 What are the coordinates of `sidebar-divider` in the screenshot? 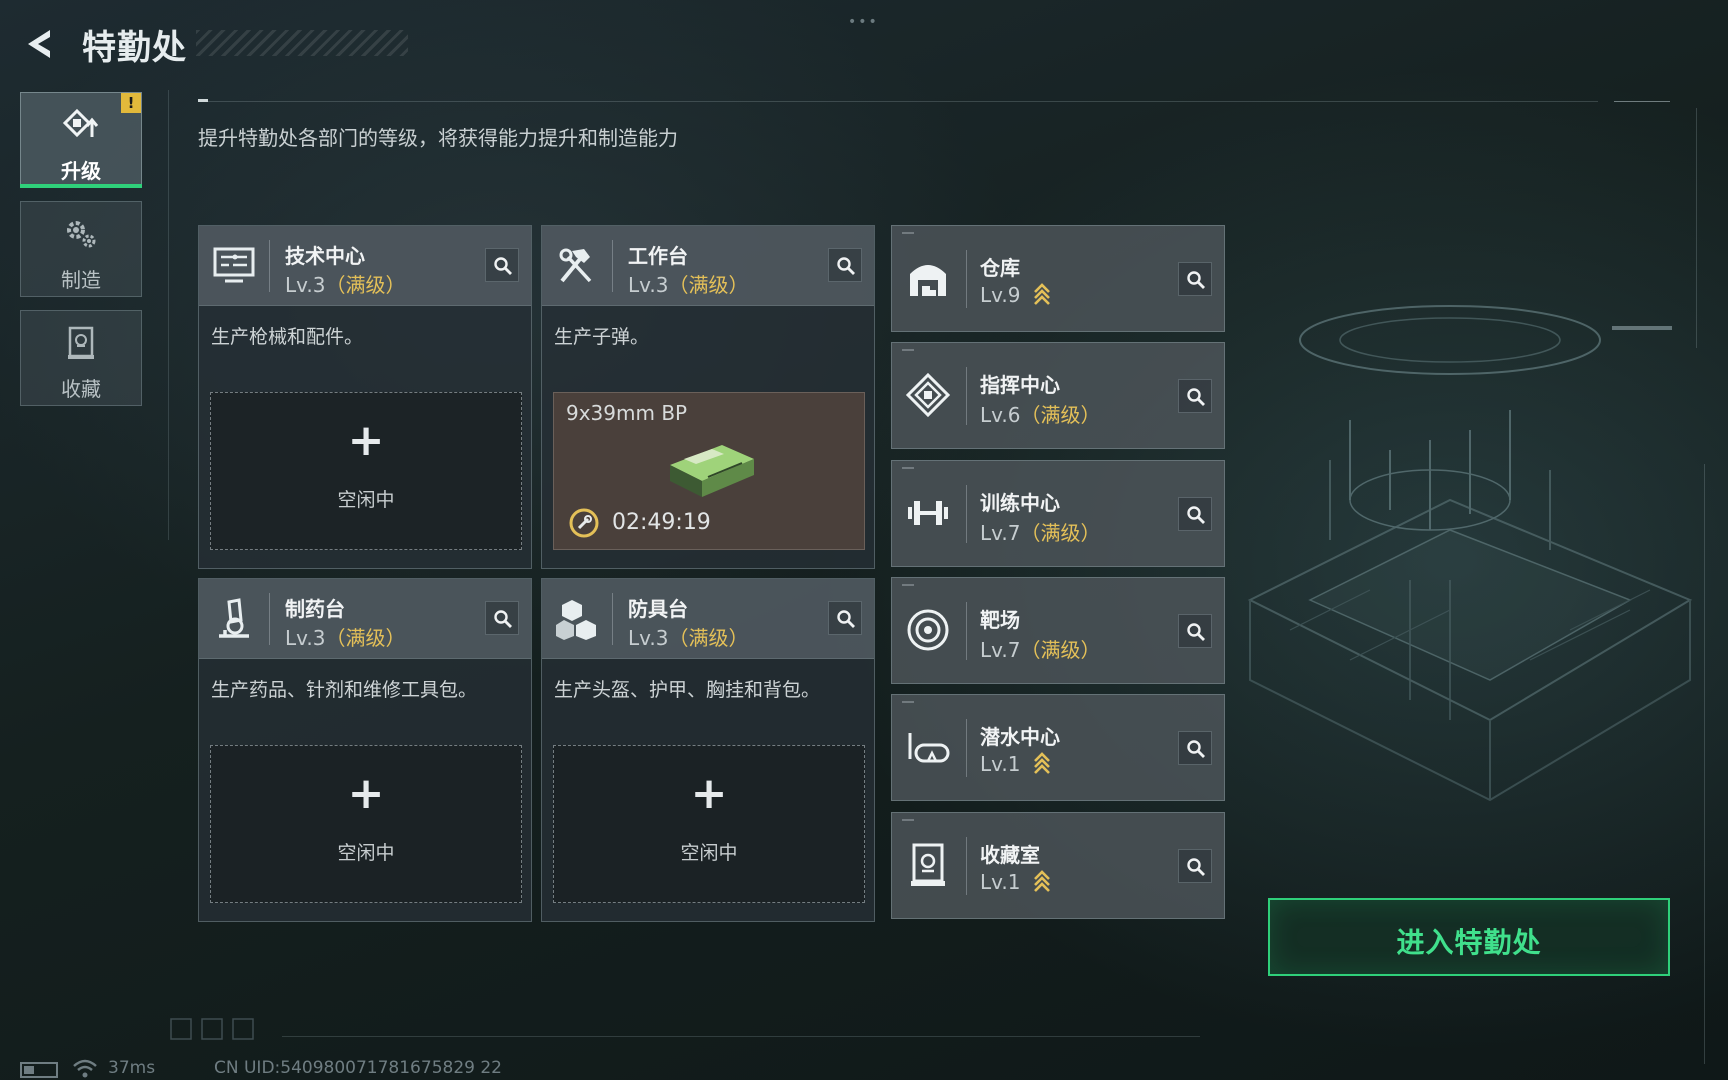 It's located at (168, 315).